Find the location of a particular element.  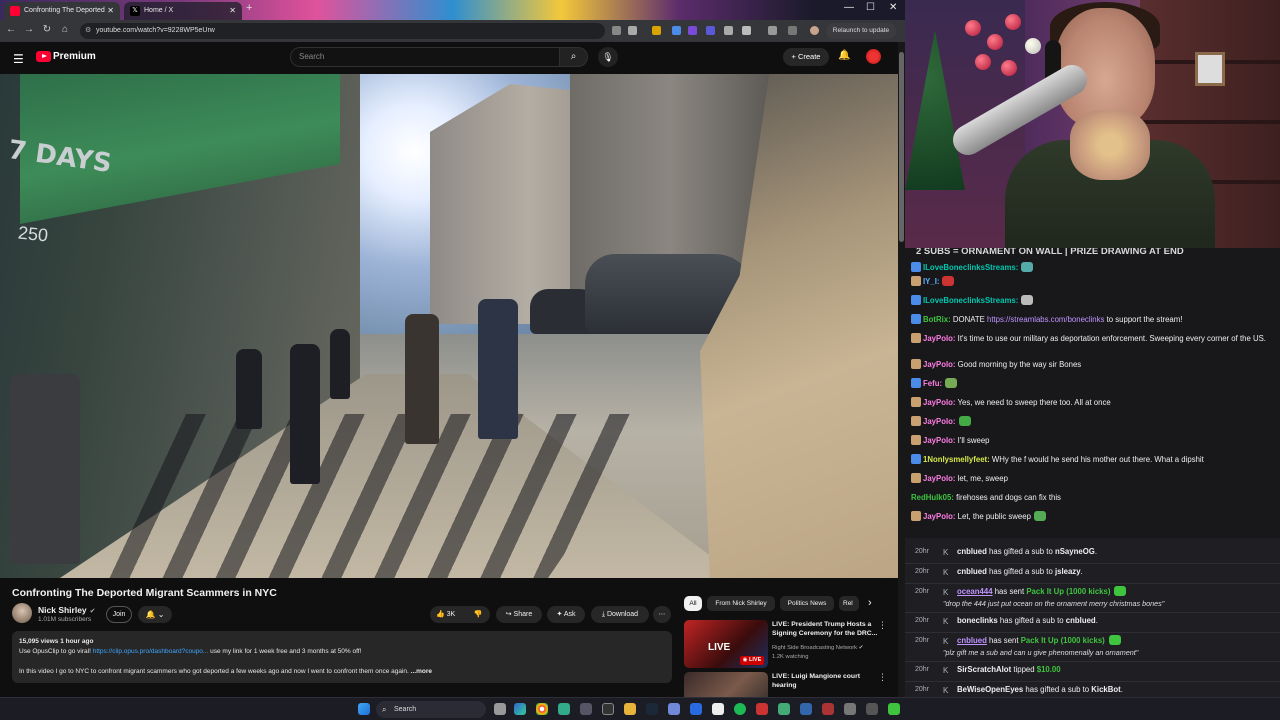

event-username: nSayneOG is located at coordinates (1075, 551).